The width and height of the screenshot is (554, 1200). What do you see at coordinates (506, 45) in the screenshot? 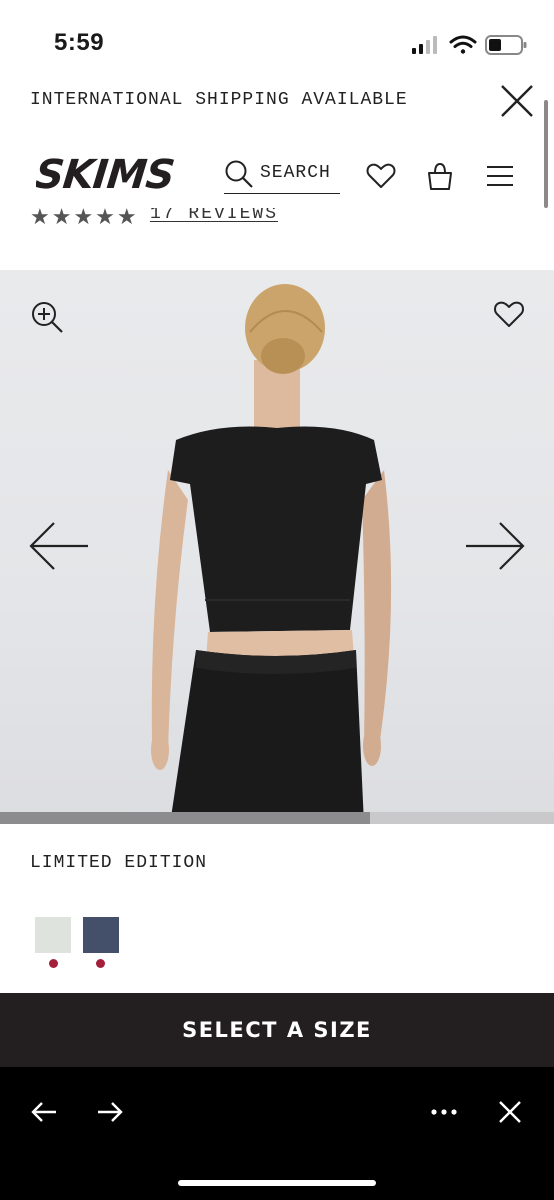
I see `battery-icon` at bounding box center [506, 45].